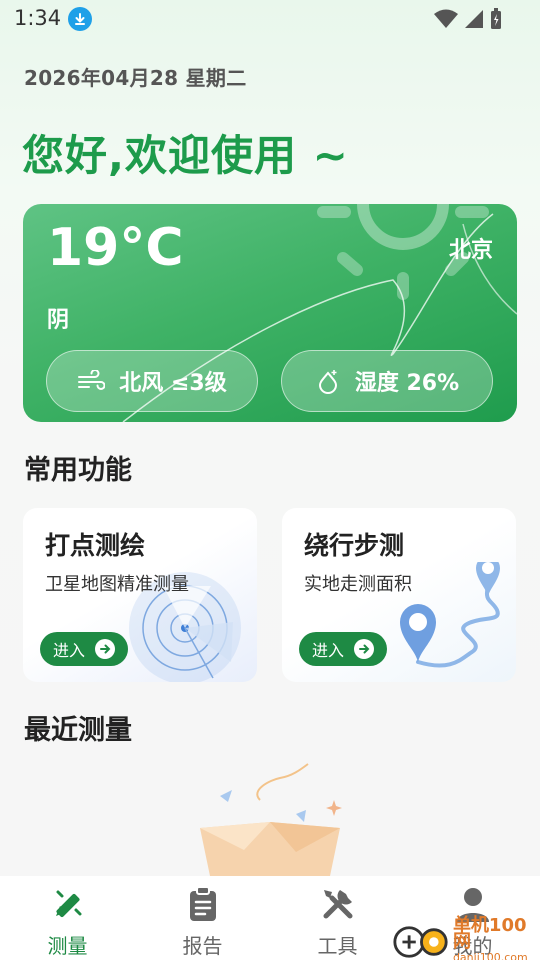 This screenshot has height=960, width=540. What do you see at coordinates (115, 248) in the screenshot?
I see `temperature: 19°C` at bounding box center [115, 248].